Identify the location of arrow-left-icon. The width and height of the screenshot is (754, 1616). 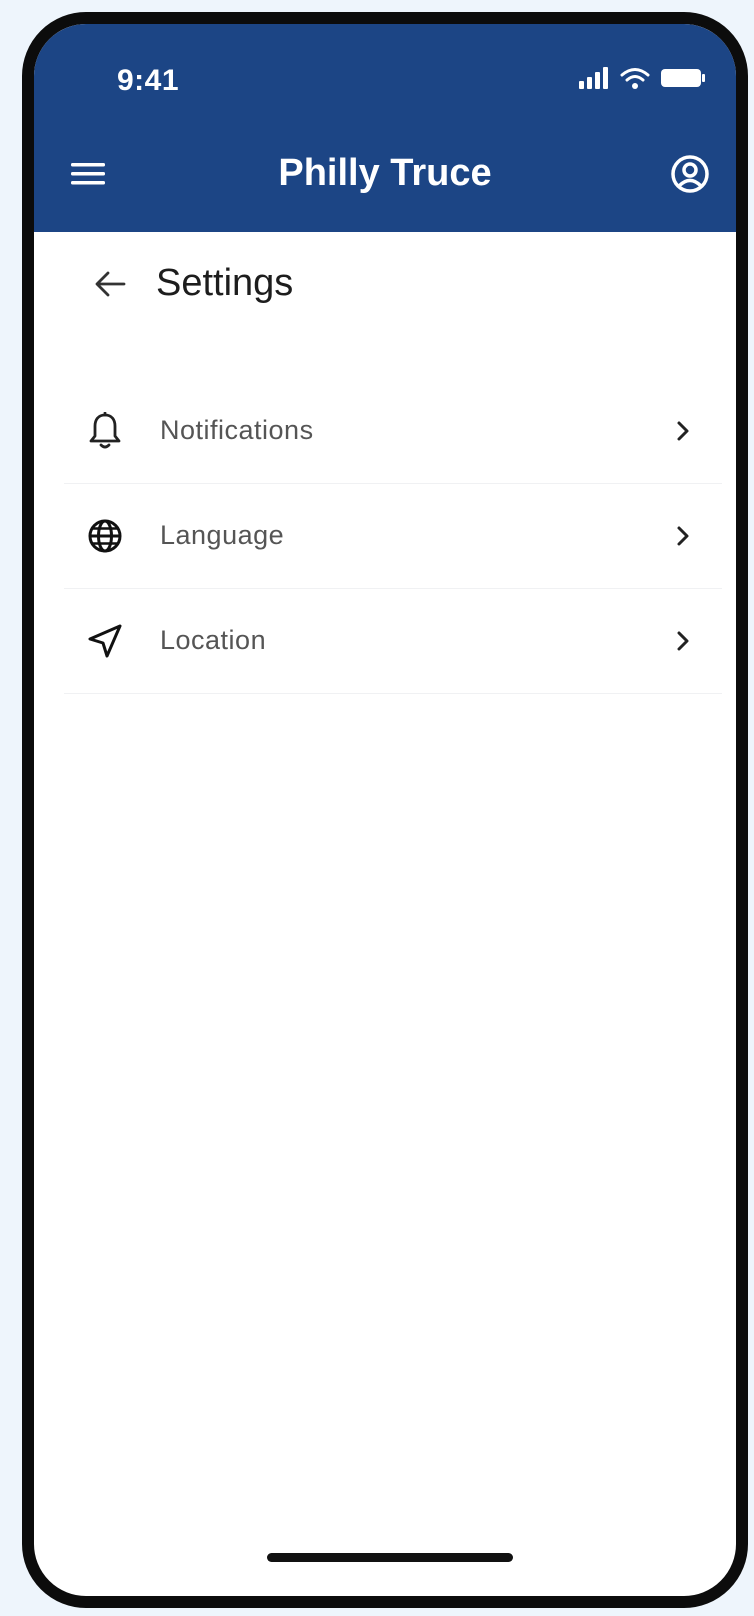
(110, 286).